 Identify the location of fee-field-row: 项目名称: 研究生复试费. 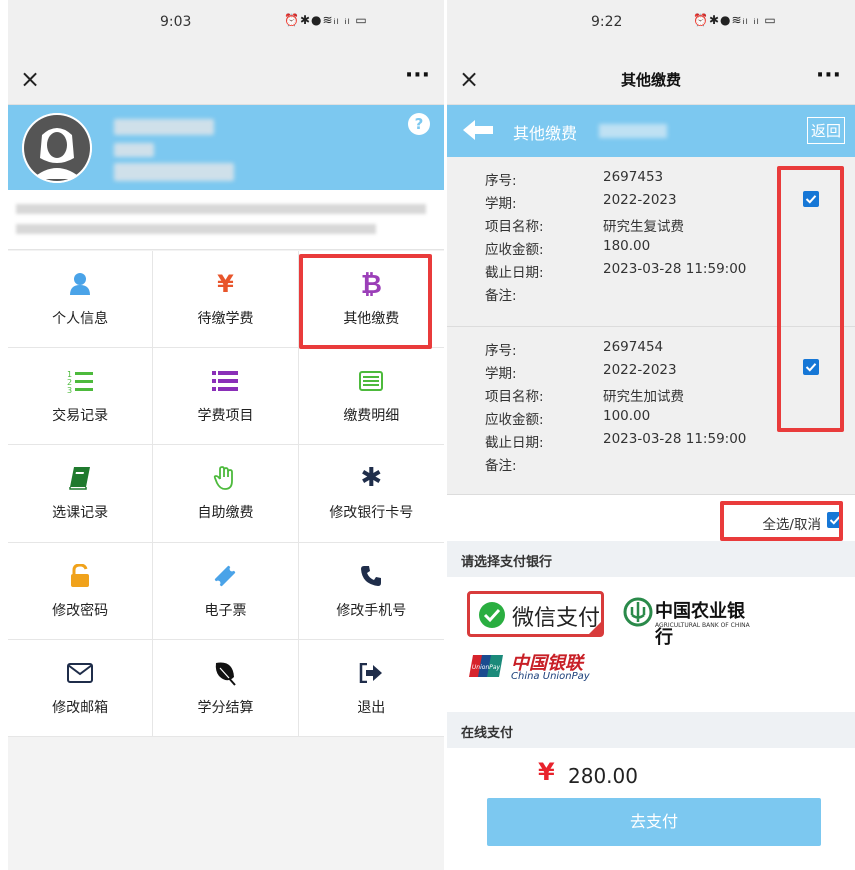
(651, 226).